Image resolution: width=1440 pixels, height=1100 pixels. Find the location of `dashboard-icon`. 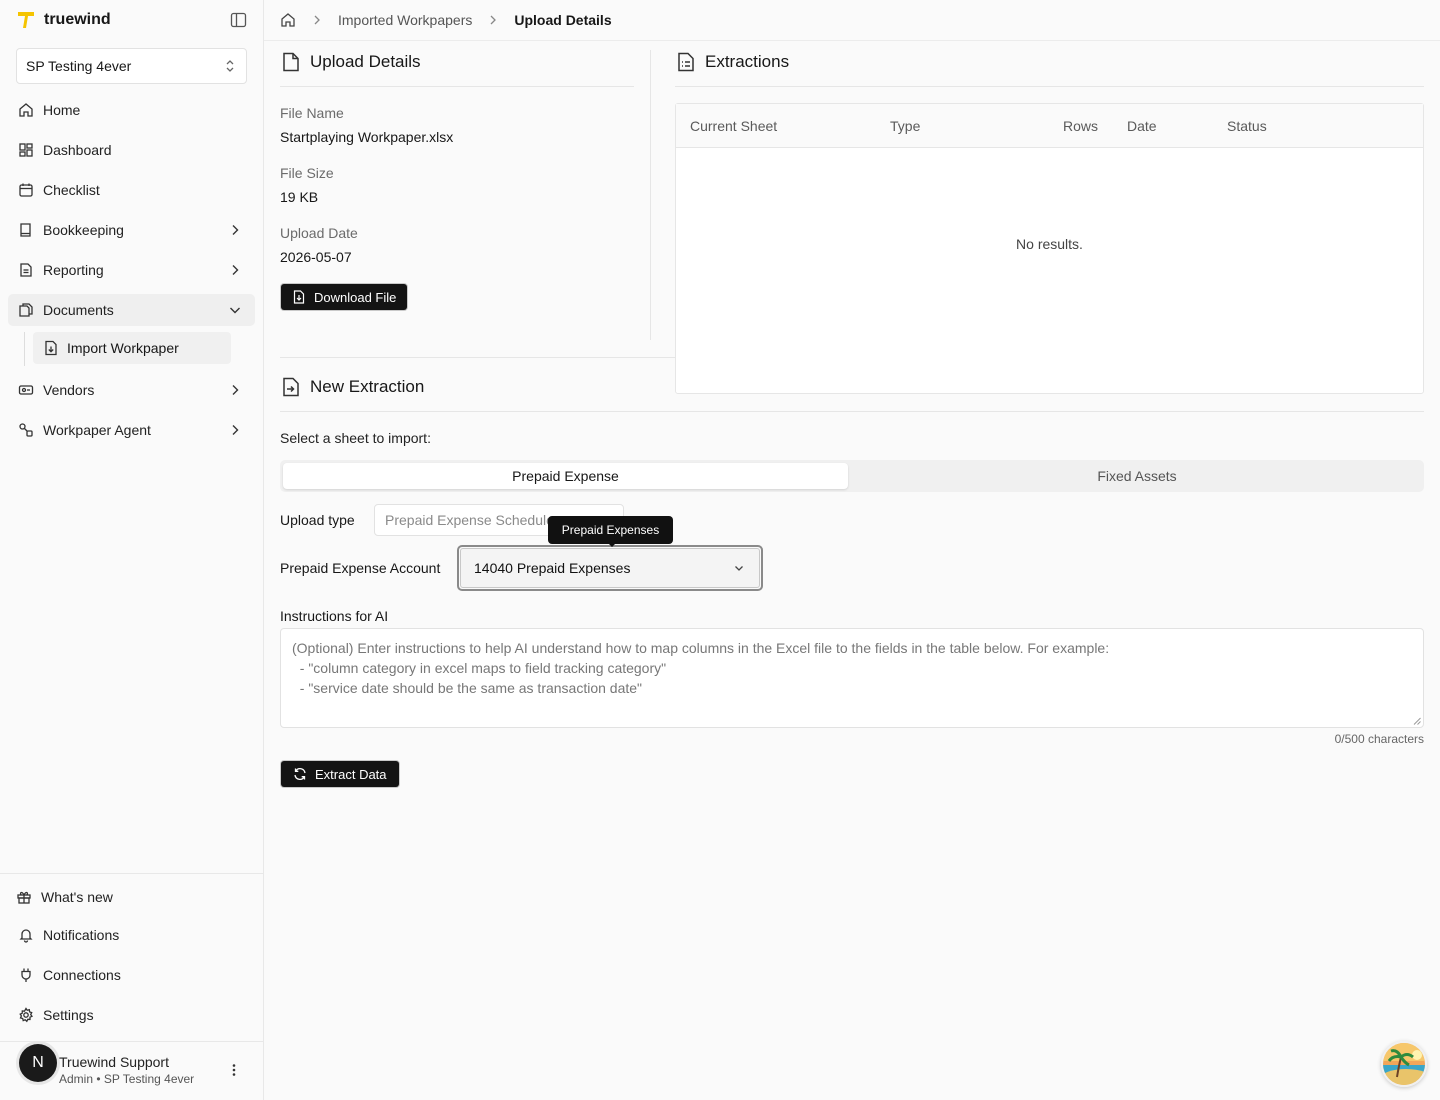

dashboard-icon is located at coordinates (26, 150).